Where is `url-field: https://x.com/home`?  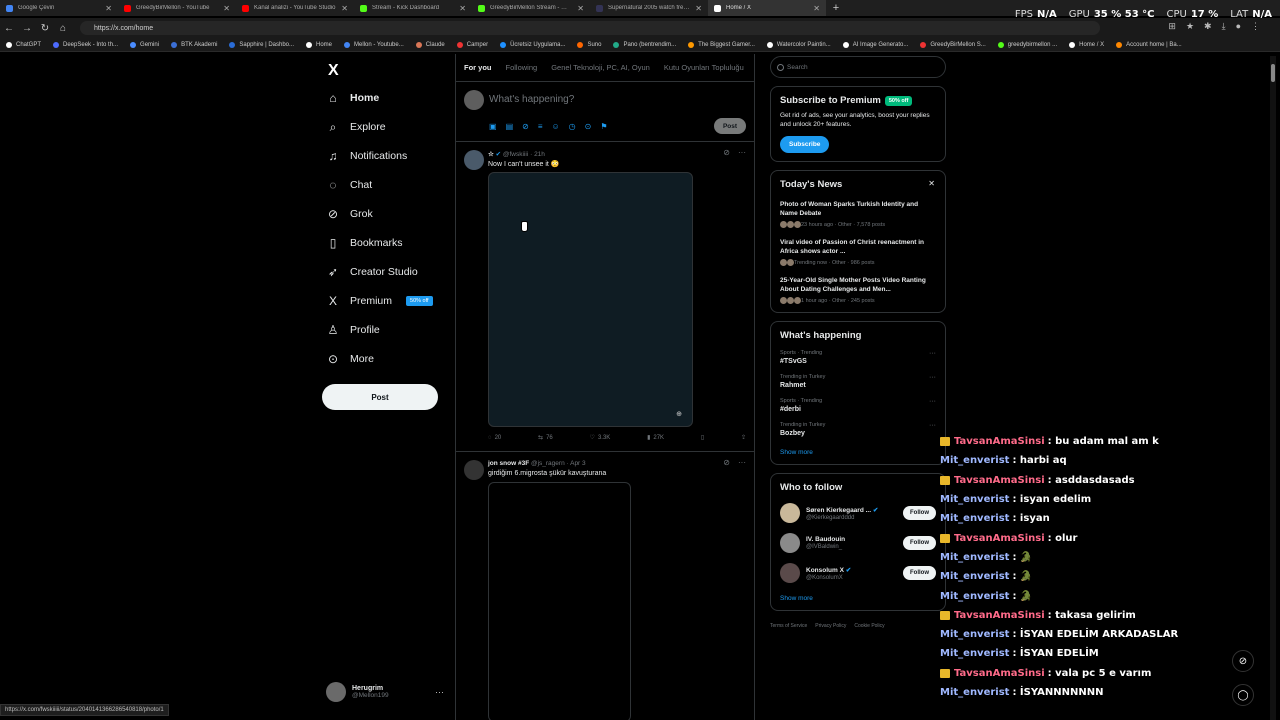 url-field: https://x.com/home is located at coordinates (590, 28).